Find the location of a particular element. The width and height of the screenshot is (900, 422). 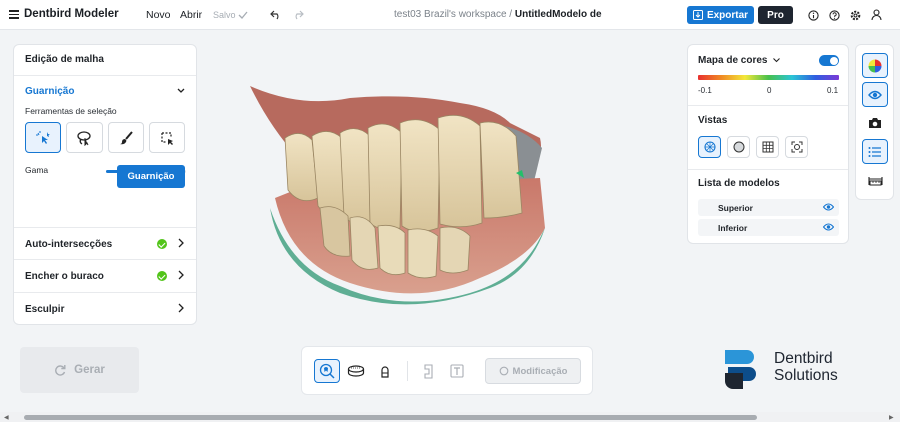

save-status: Salvo is located at coordinates (224, 15).